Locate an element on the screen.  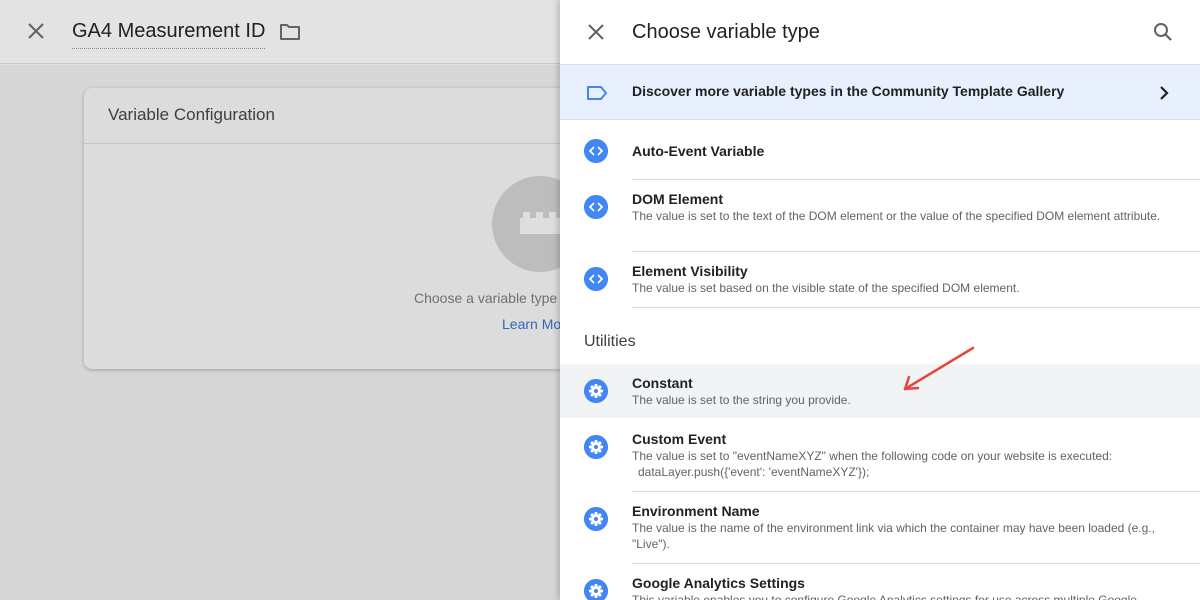
card-title: Variable Configuration is located at coordinates (191, 114).